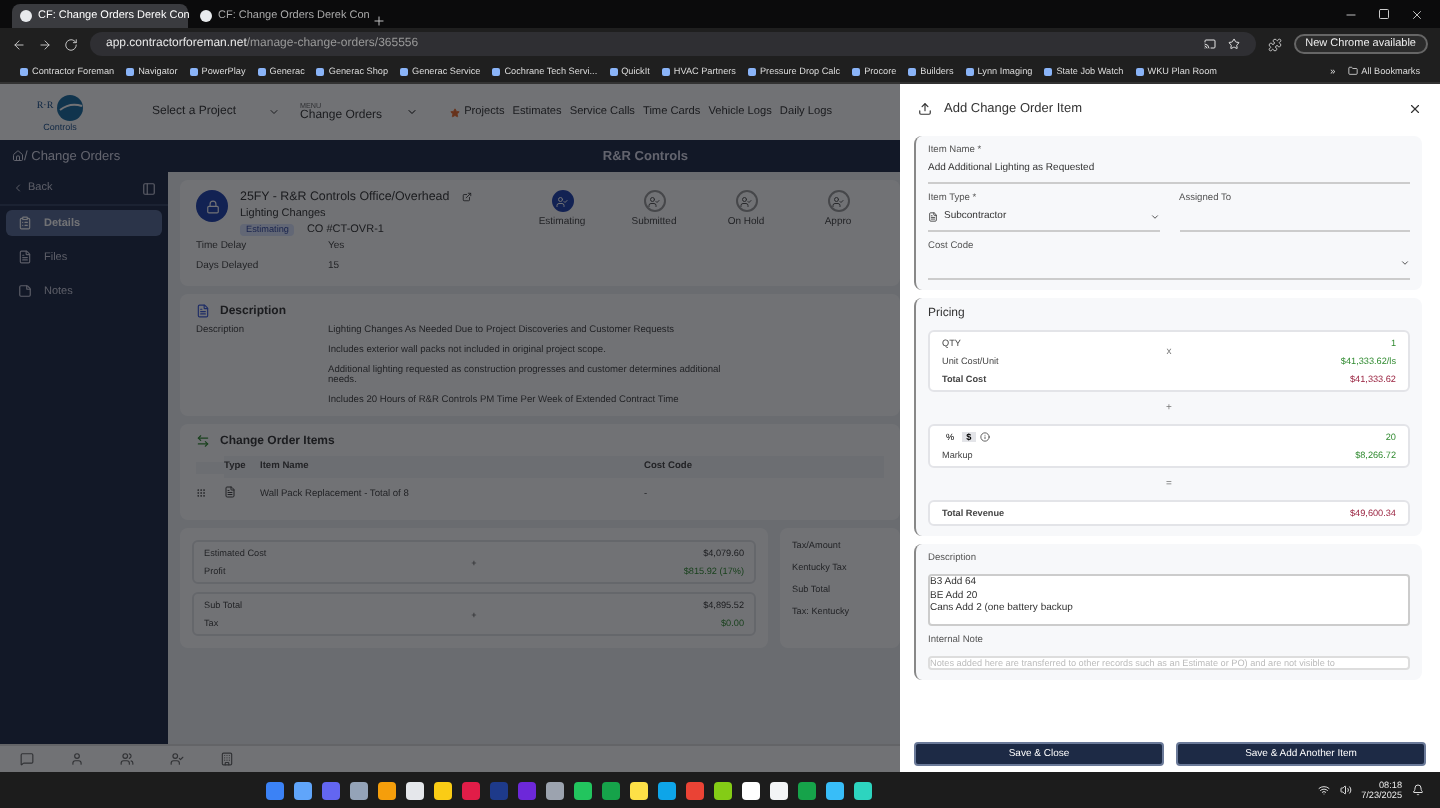 The width and height of the screenshot is (1440, 808). Describe the element at coordinates (227, 759) in the screenshot. I see `building-icon` at that location.